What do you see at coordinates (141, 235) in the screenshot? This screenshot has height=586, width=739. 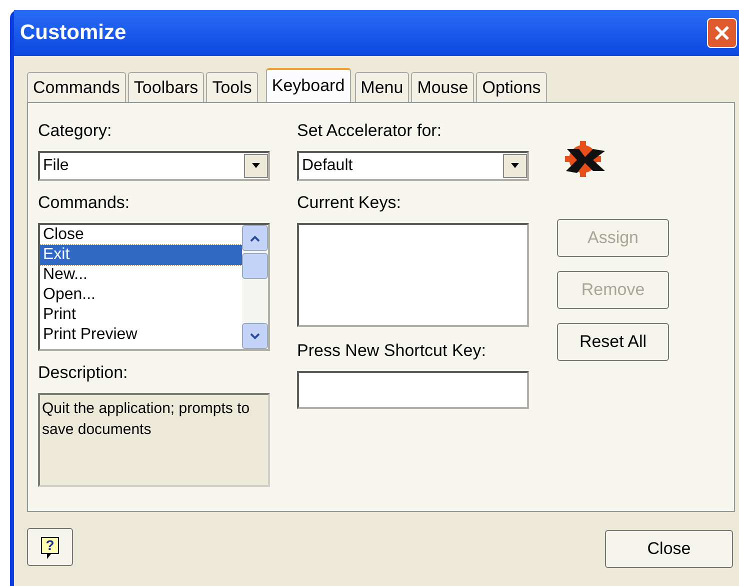 I see `list-item: Close` at bounding box center [141, 235].